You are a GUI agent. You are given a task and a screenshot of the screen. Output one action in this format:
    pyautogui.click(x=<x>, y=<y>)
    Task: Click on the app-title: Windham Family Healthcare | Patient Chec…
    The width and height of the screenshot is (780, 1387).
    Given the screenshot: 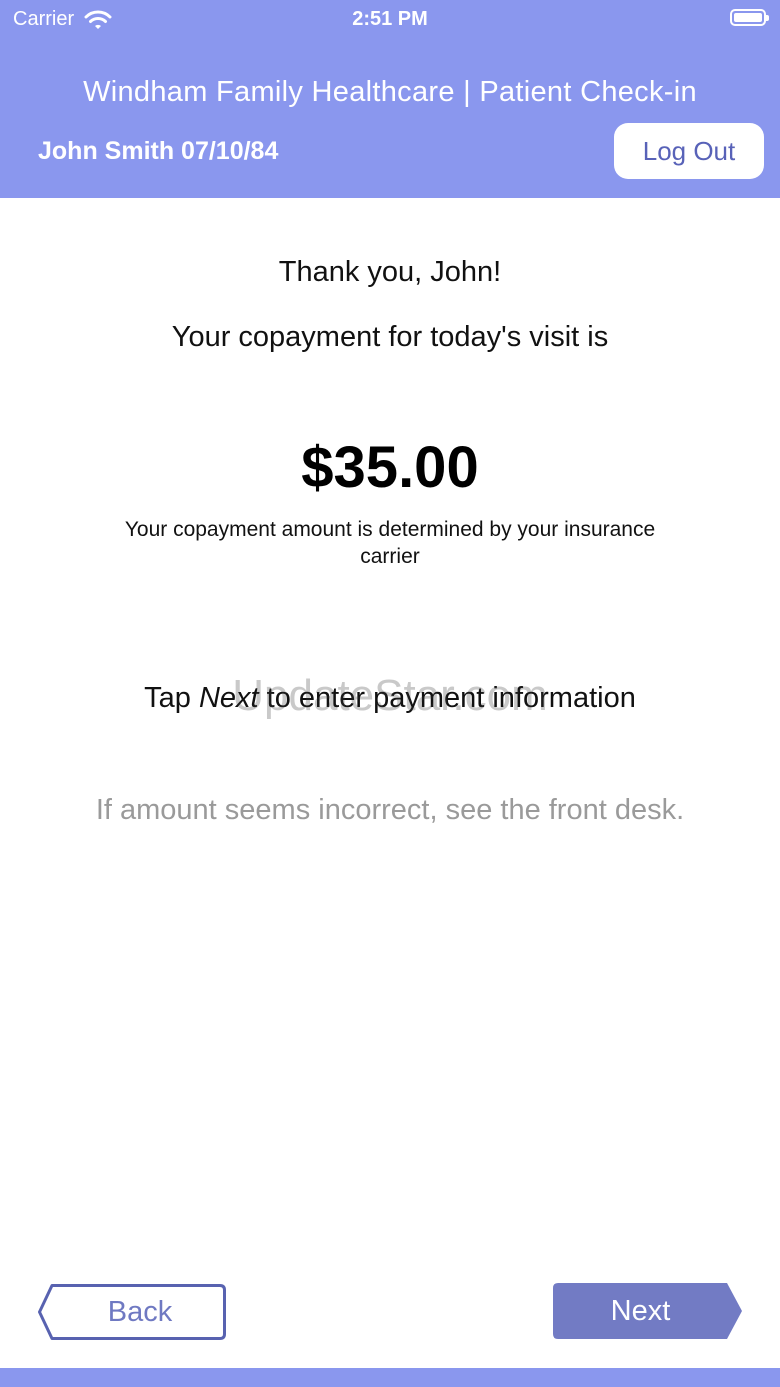 What is the action you would take?
    pyautogui.click(x=390, y=92)
    